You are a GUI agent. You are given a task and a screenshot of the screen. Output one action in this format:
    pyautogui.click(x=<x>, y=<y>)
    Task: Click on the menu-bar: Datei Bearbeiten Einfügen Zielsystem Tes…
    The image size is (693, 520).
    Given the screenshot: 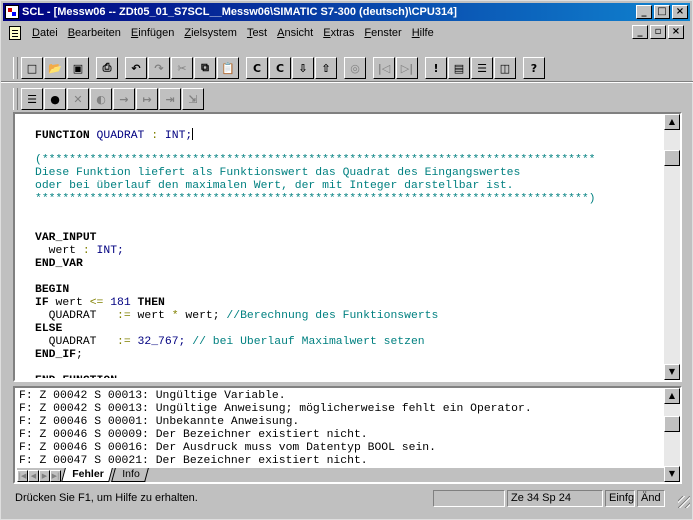 What is the action you would take?
    pyautogui.click(x=346, y=32)
    